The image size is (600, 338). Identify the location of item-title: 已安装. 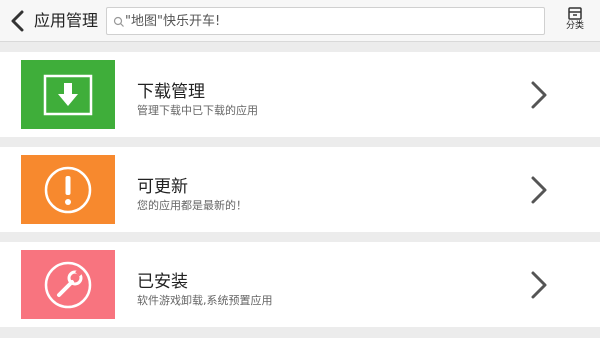
(162, 282).